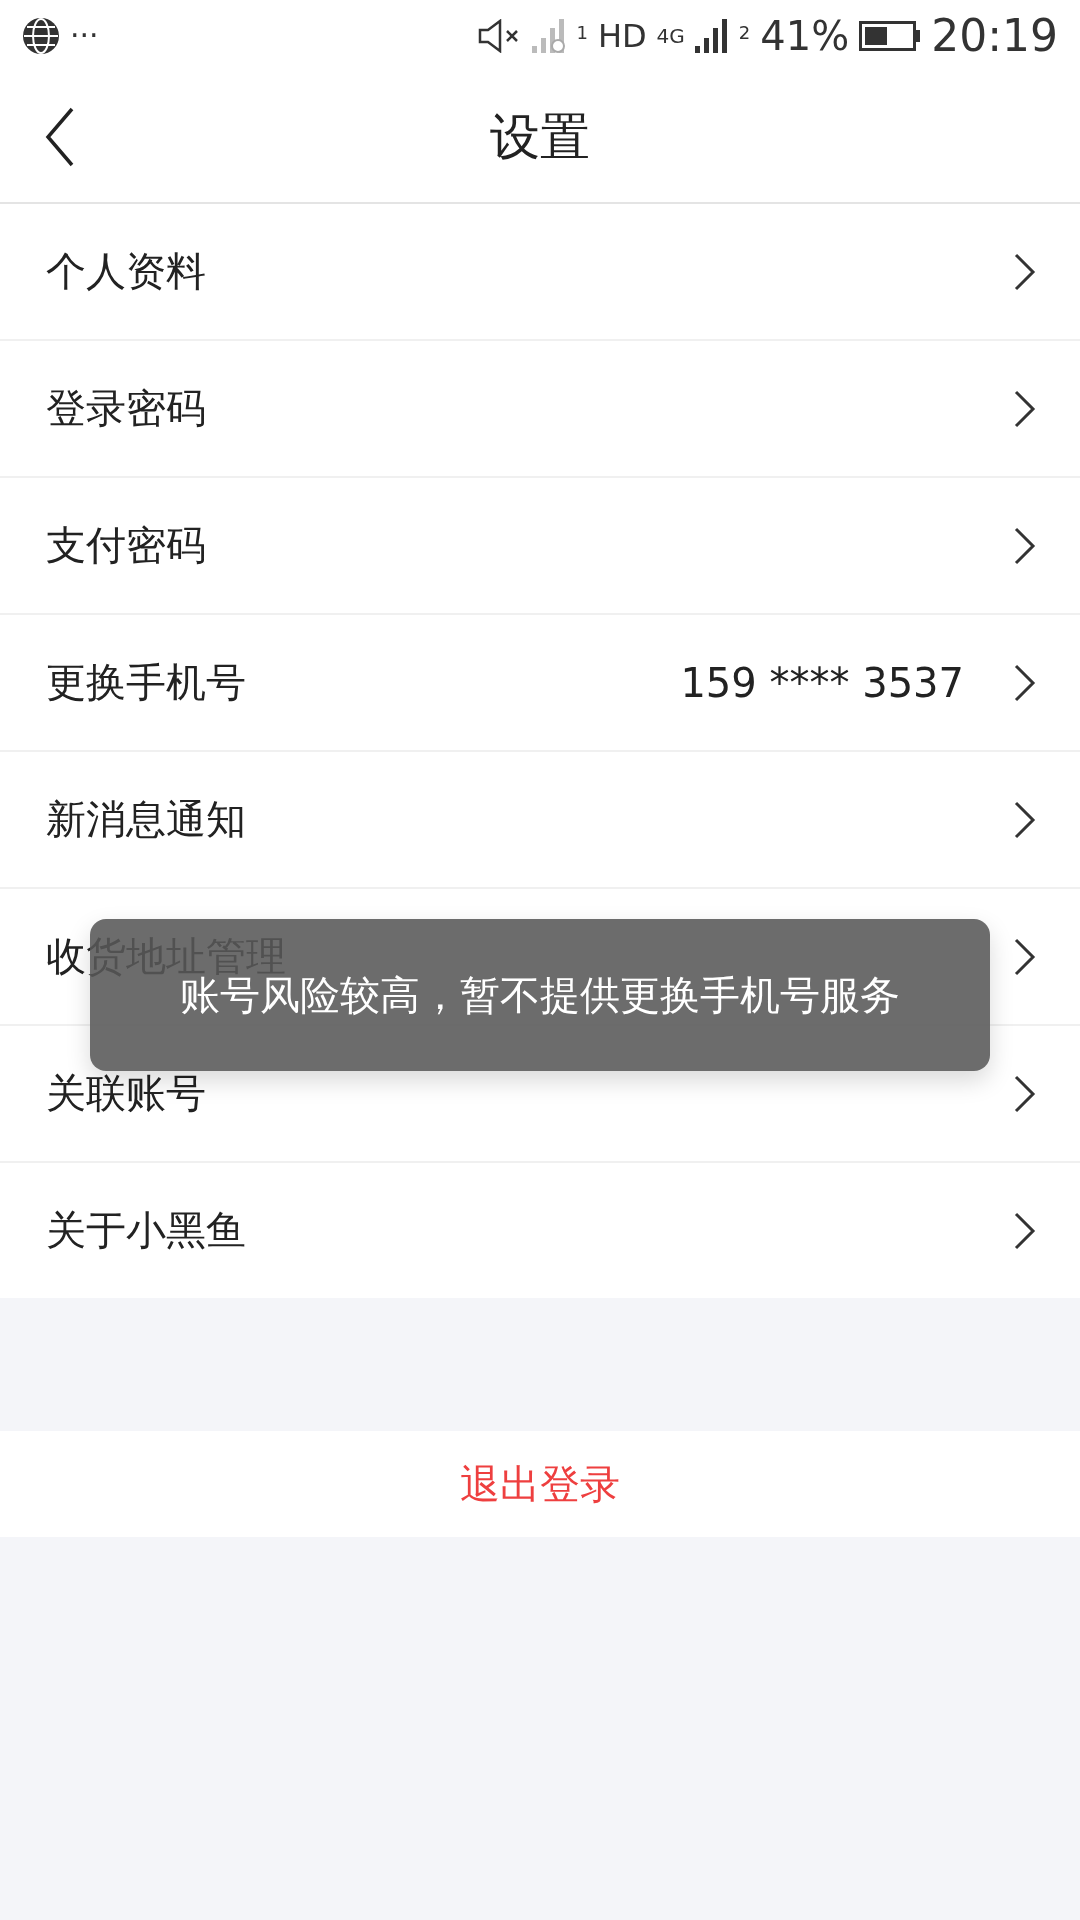  I want to click on item-label: 关于小黑鱼, so click(146, 1230).